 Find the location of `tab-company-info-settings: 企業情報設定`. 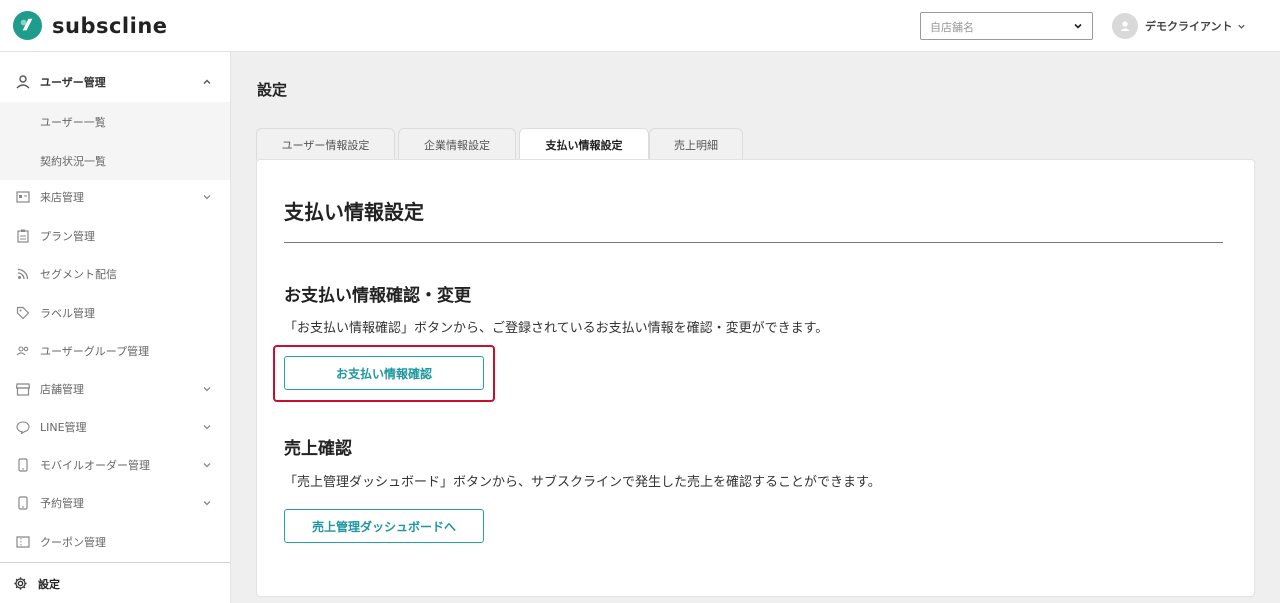

tab-company-info-settings: 企業情報設定 is located at coordinates (457, 144).